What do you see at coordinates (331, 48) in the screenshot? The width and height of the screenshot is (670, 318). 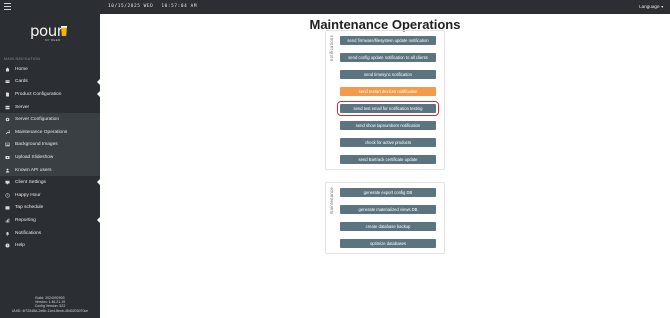 I see `notifications-section-label: notifications` at bounding box center [331, 48].